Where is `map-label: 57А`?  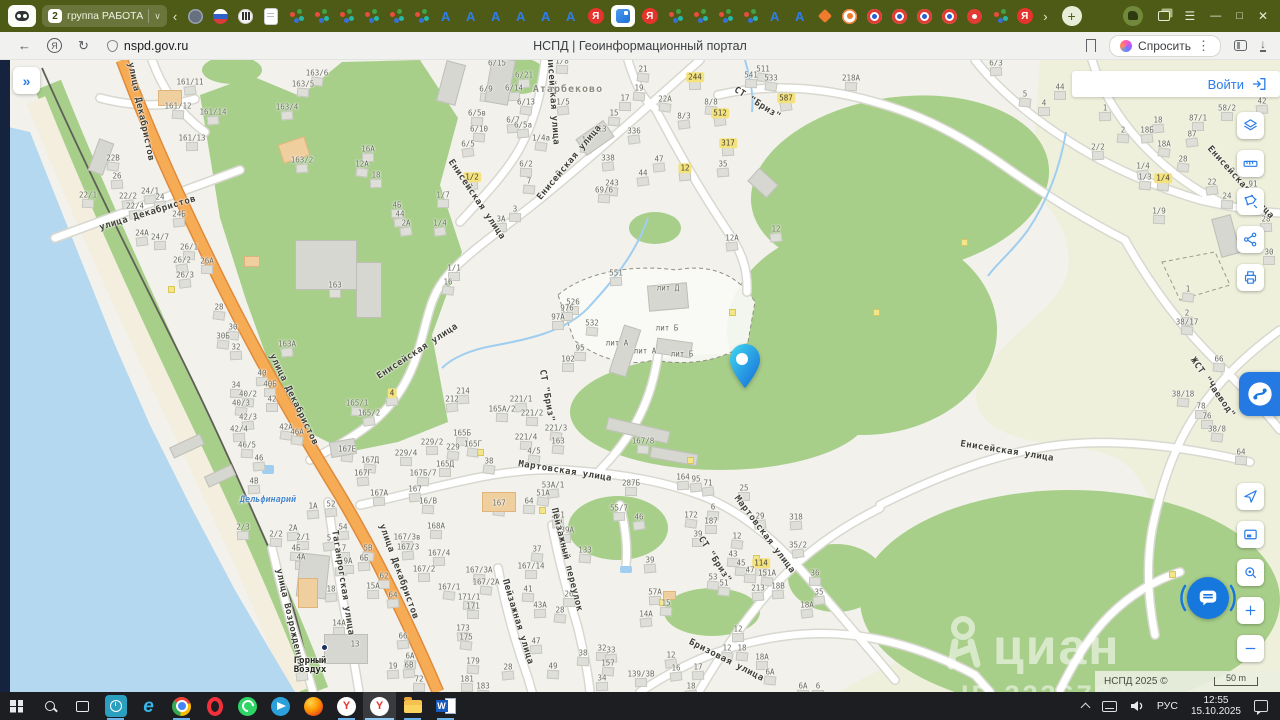
map-label: 57А is located at coordinates (655, 592).